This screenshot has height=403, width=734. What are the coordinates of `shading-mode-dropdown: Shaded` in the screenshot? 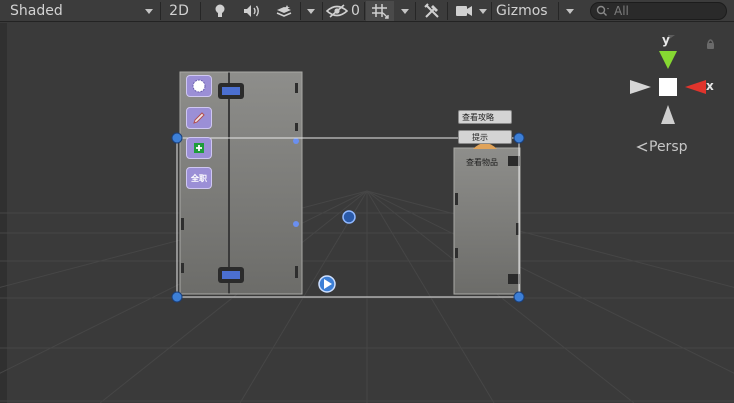 It's located at (80, 11).